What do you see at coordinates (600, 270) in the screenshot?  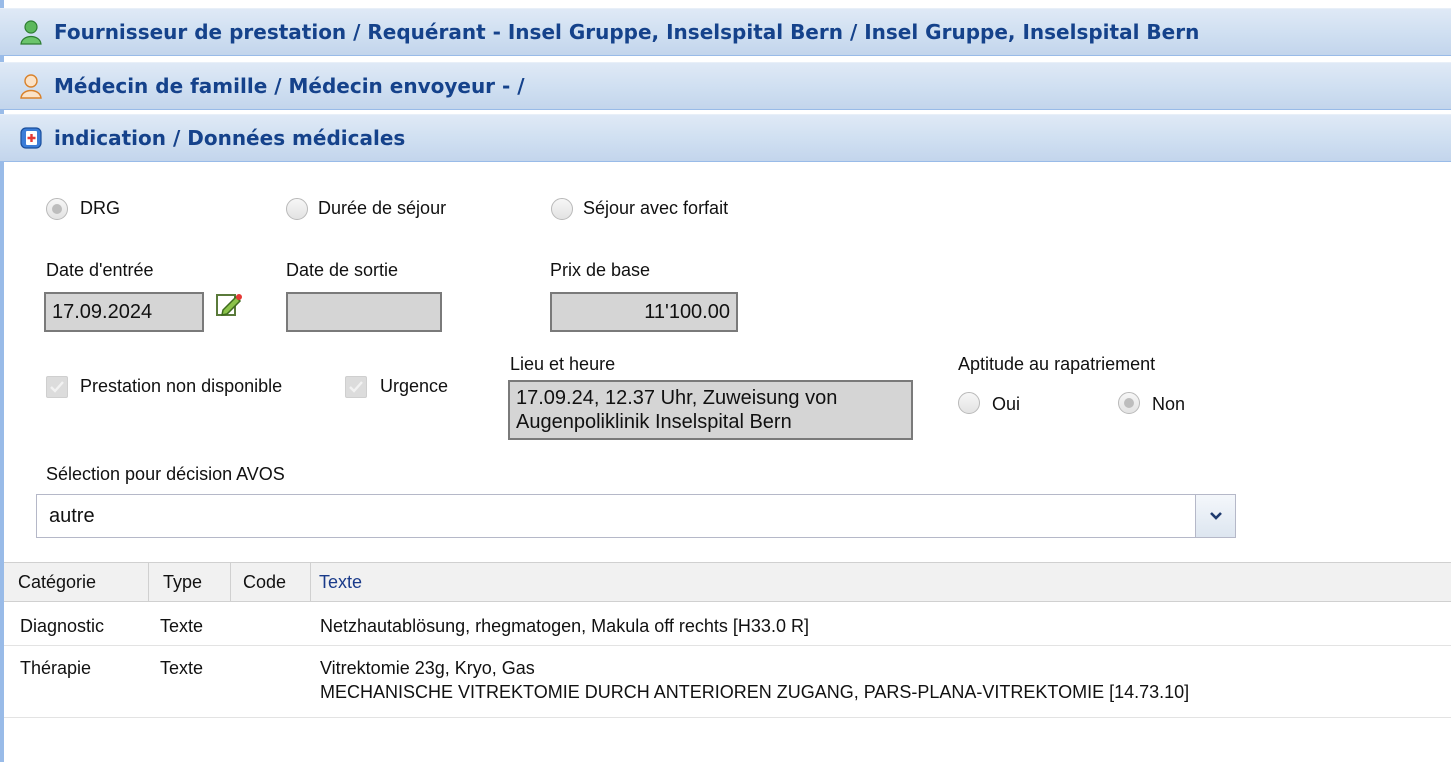 I see `base-price-label: Prix de base` at bounding box center [600, 270].